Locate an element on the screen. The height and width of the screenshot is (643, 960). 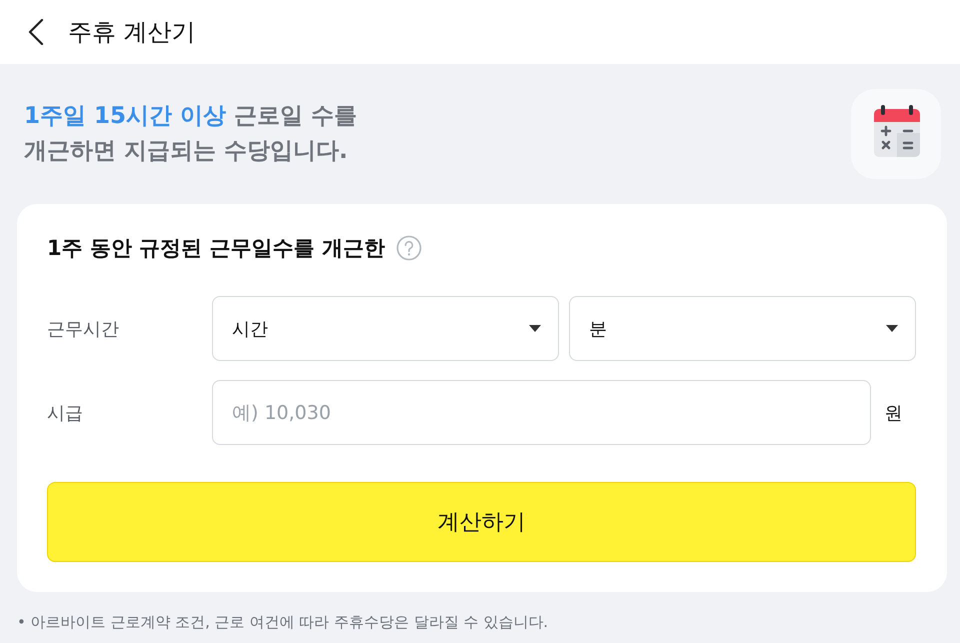
currency-unit: 원 is located at coordinates (894, 413).